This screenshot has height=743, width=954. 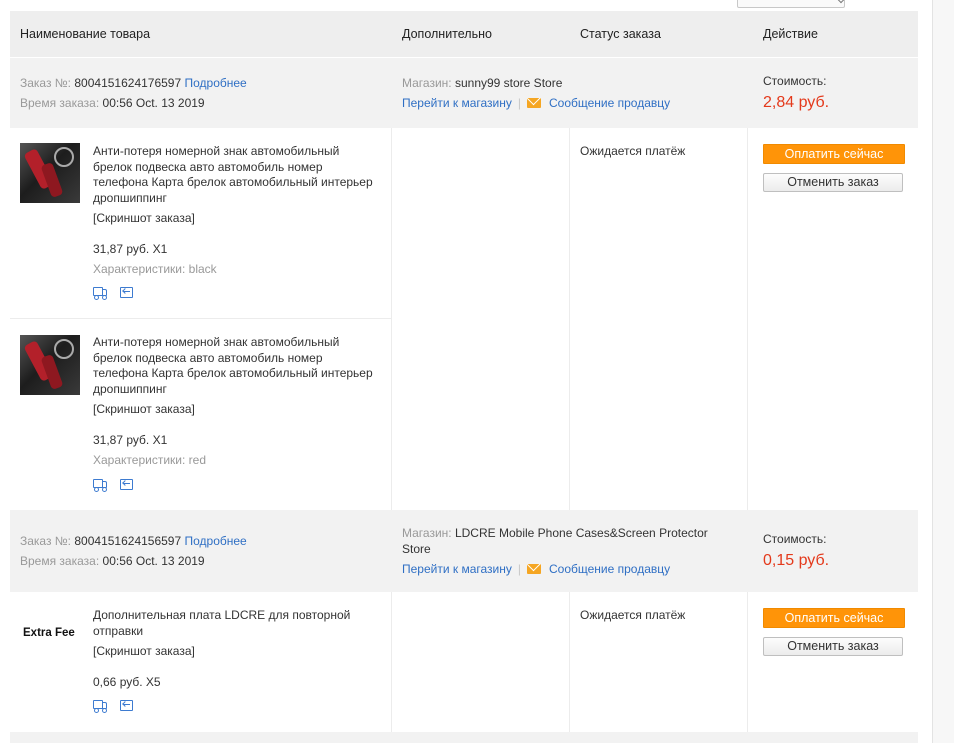 What do you see at coordinates (202, 269) in the screenshot?
I see `characteristics-value: black` at bounding box center [202, 269].